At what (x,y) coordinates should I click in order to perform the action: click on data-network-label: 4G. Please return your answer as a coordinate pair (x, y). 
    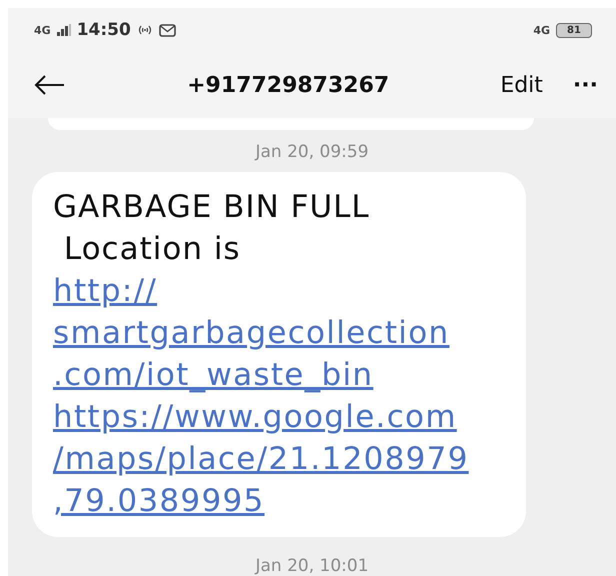
    Looking at the image, I should click on (541, 30).